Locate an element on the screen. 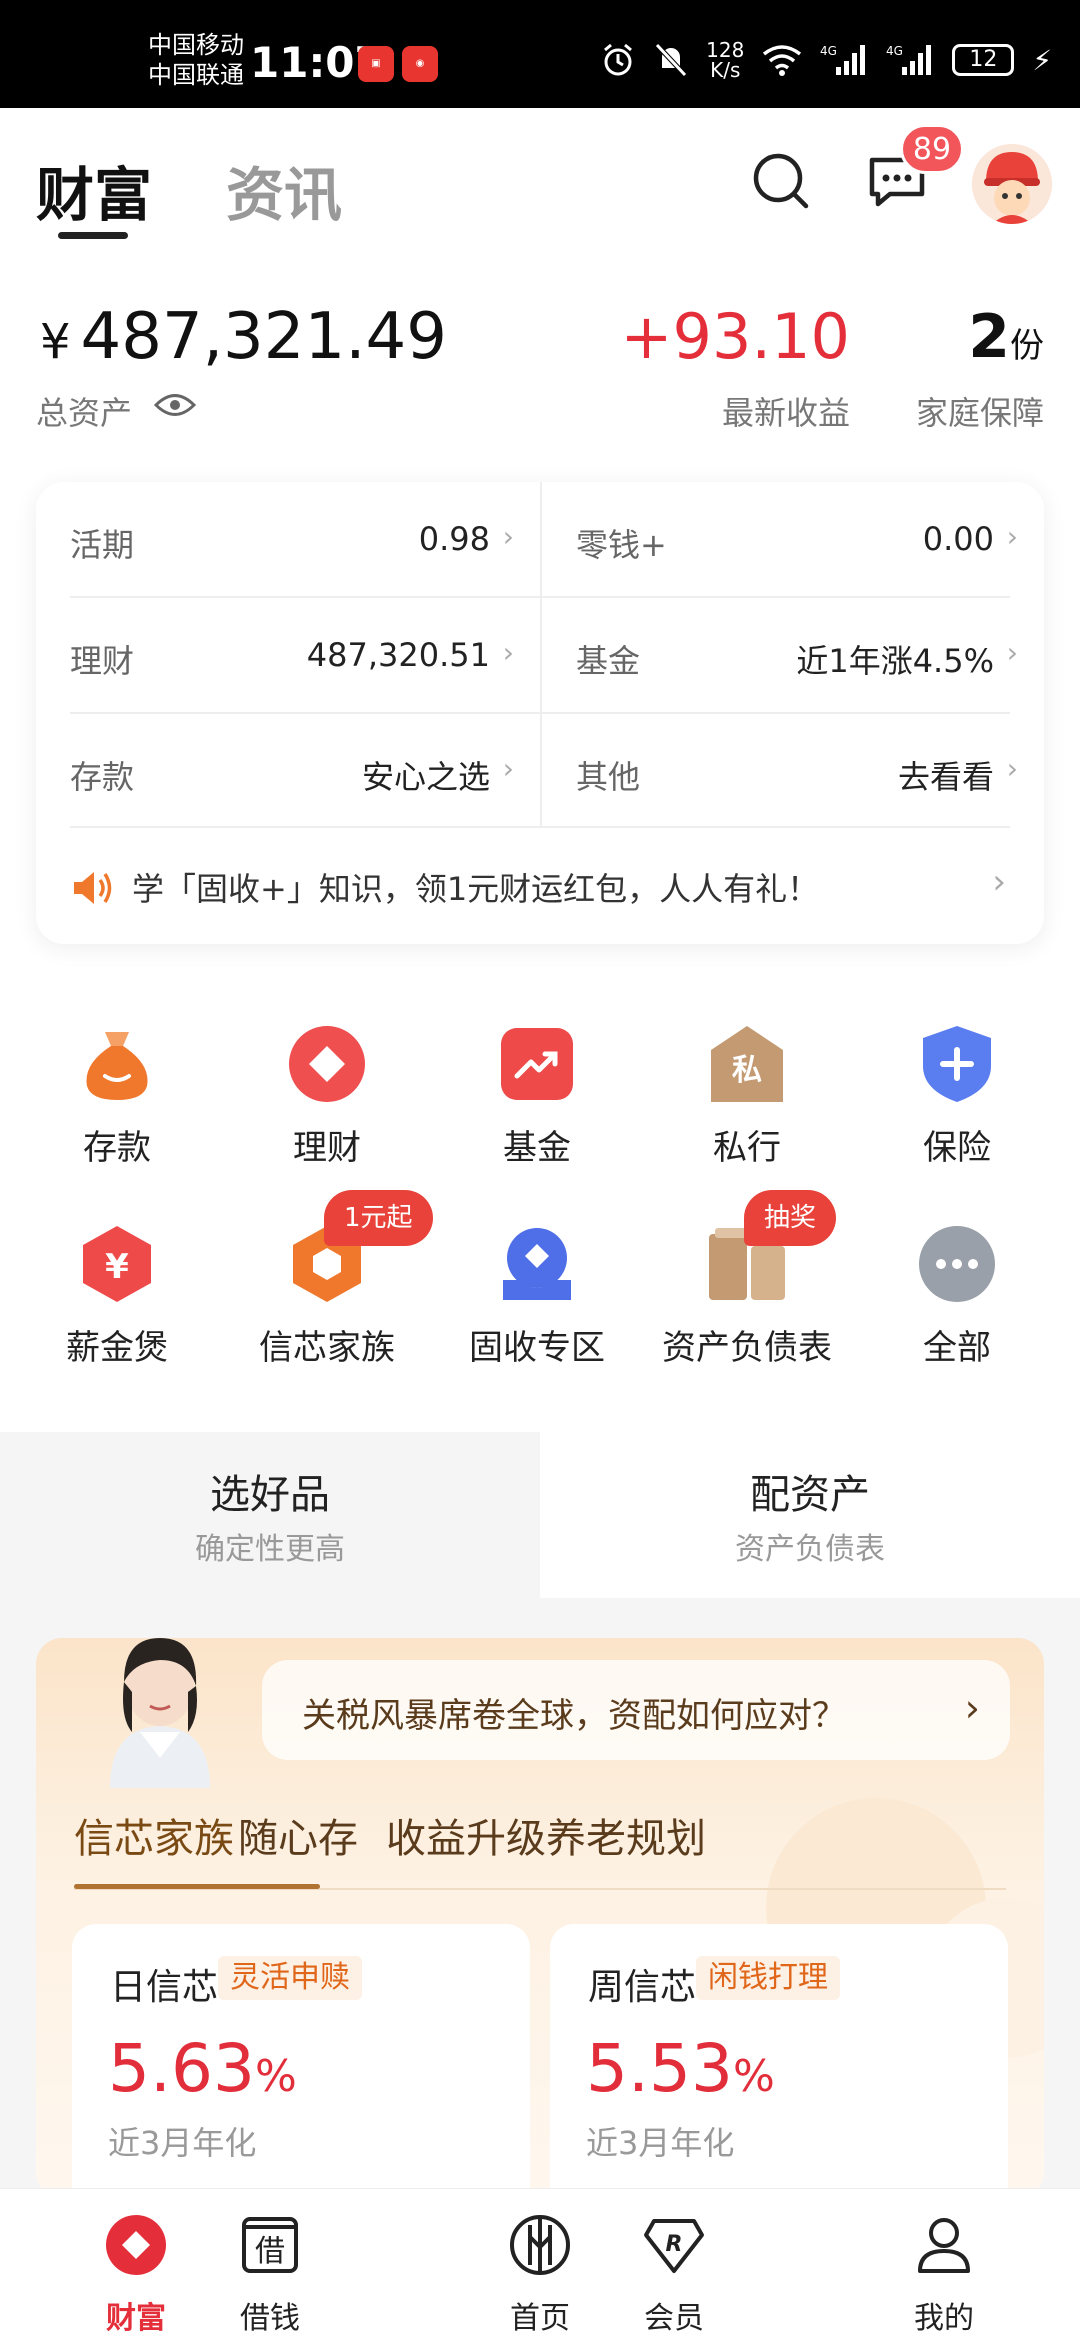 This screenshot has width=1080, height=2340. grid-label: 基金 is located at coordinates (537, 1148).